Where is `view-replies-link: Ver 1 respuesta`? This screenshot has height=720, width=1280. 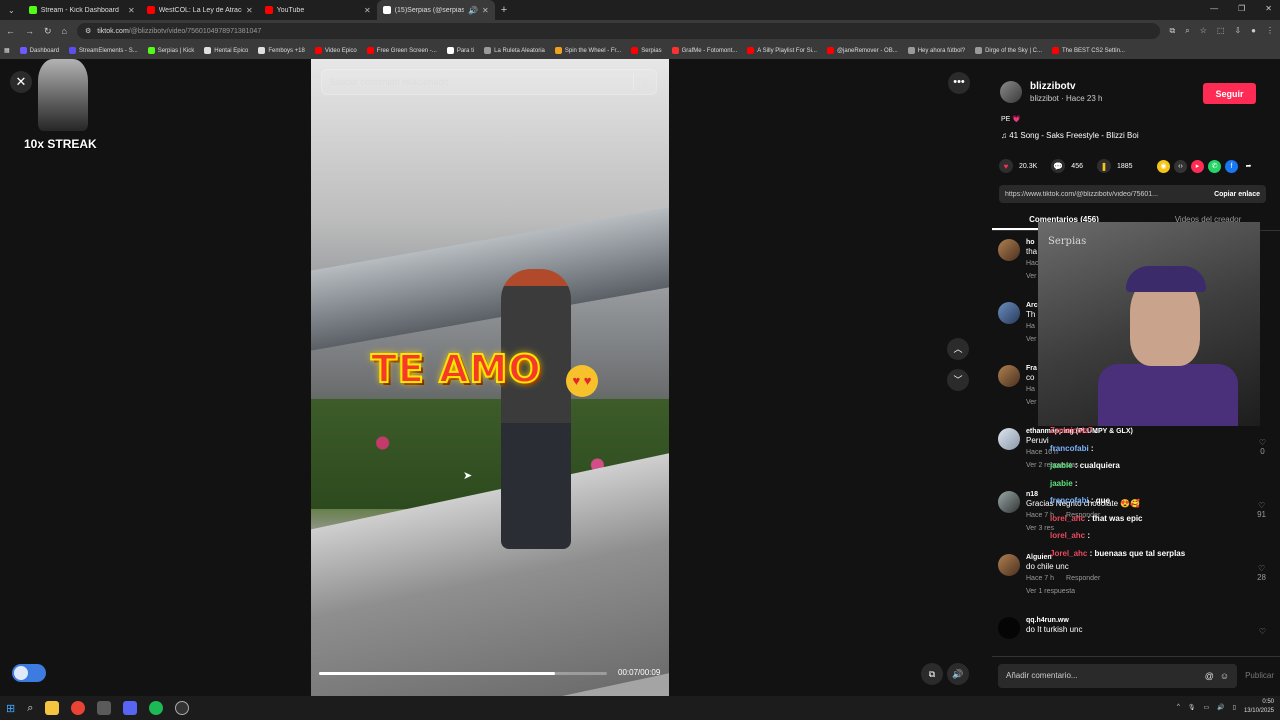
view-replies-link: Ver 1 respuesta is located at coordinates (1069, 591).